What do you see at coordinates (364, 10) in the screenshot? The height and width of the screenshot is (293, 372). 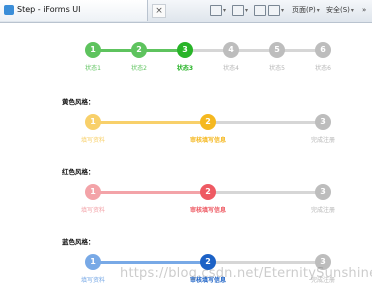 I see `more-tools-button: »` at bounding box center [364, 10].